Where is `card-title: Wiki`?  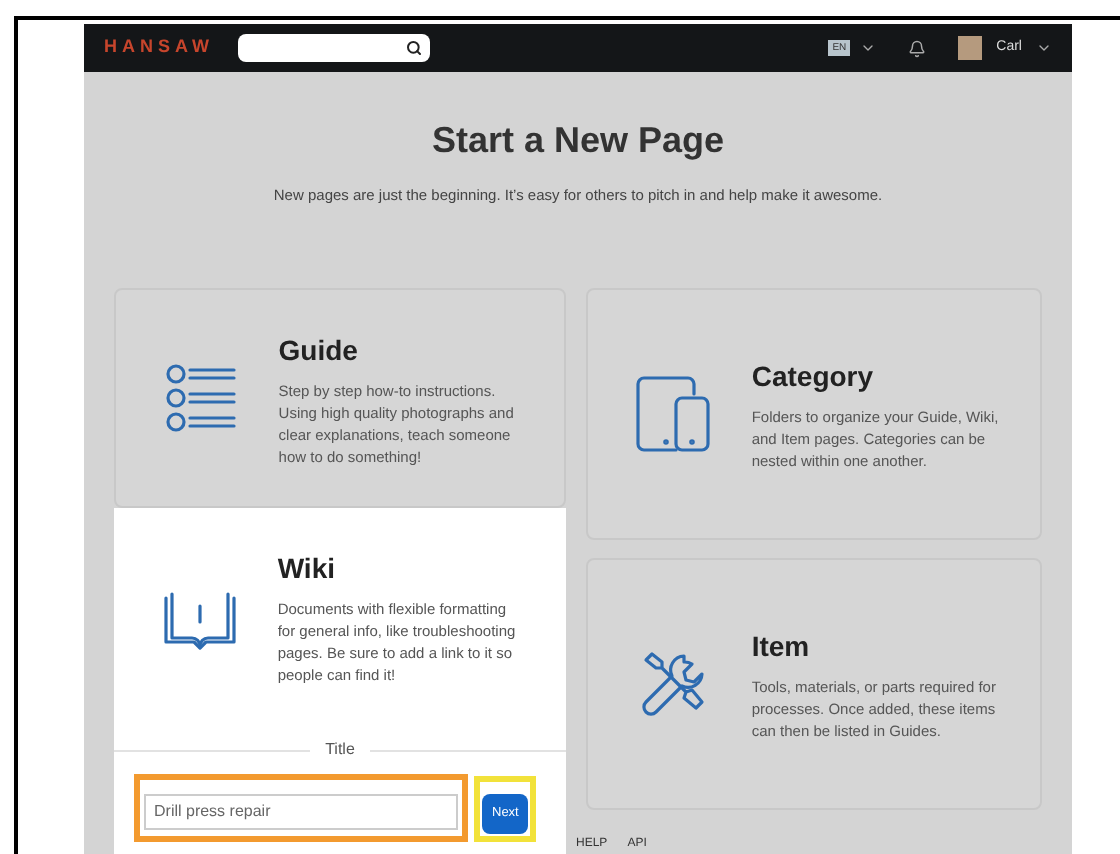 card-title: Wiki is located at coordinates (307, 569).